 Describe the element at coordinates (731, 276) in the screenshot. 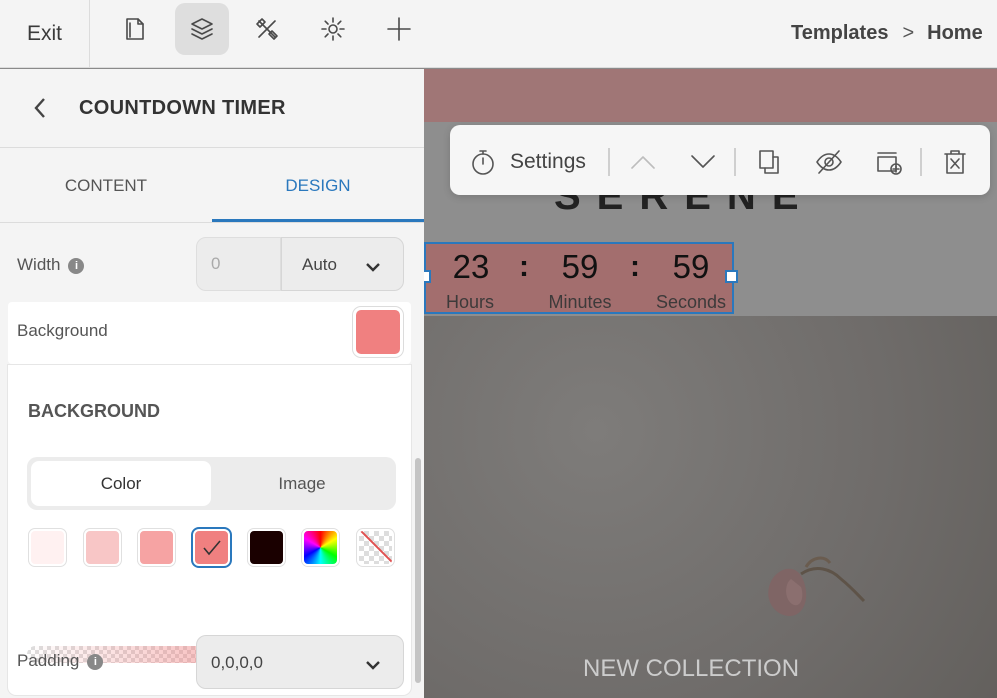

I see `resize-handle-right` at that location.